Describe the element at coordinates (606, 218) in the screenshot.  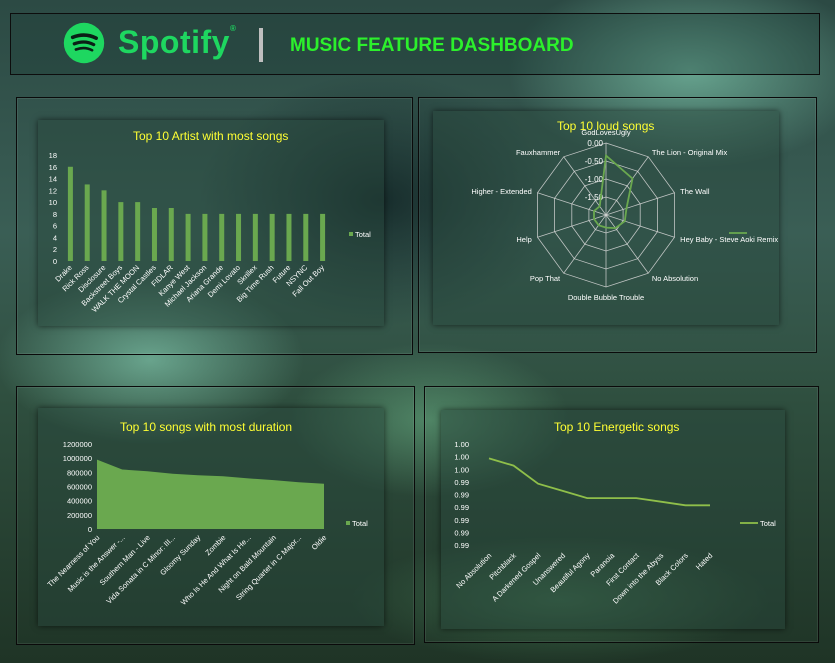
I see `panel-loud` at that location.